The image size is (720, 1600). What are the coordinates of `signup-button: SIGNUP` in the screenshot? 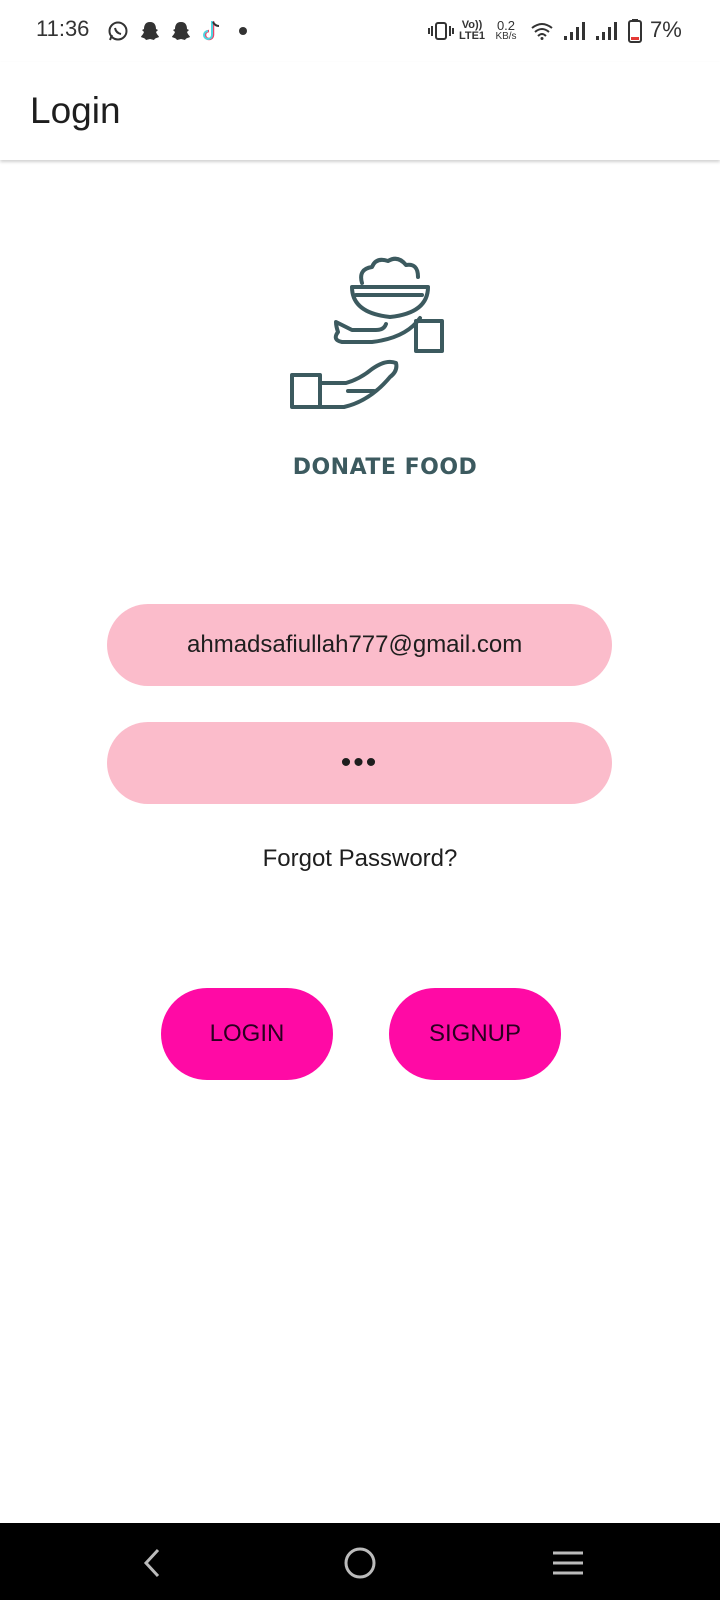 It's located at (475, 1034).